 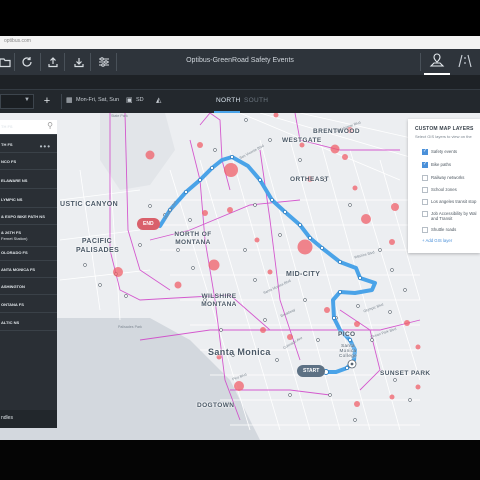 I want to click on map-mode-button, so click(x=437, y=62).